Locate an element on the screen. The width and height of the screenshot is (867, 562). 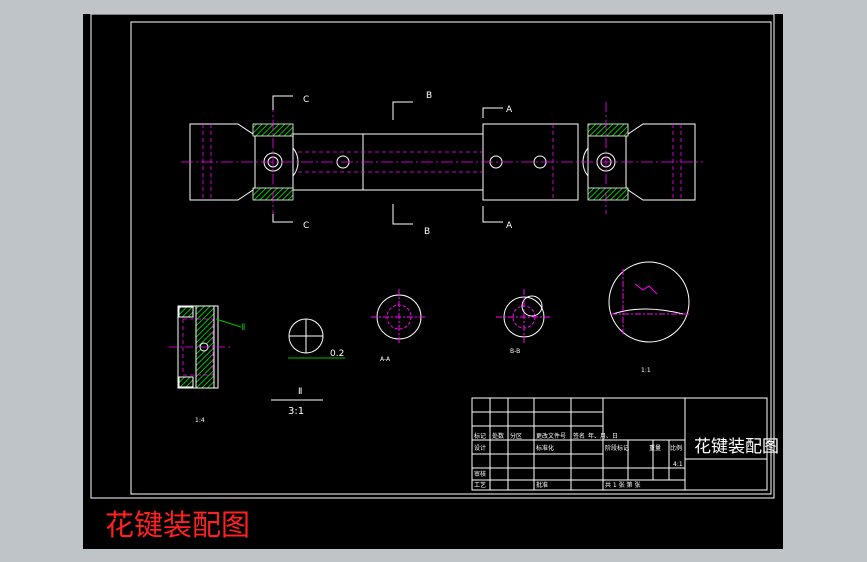
svg-text: 设计 is located at coordinates (480, 448).